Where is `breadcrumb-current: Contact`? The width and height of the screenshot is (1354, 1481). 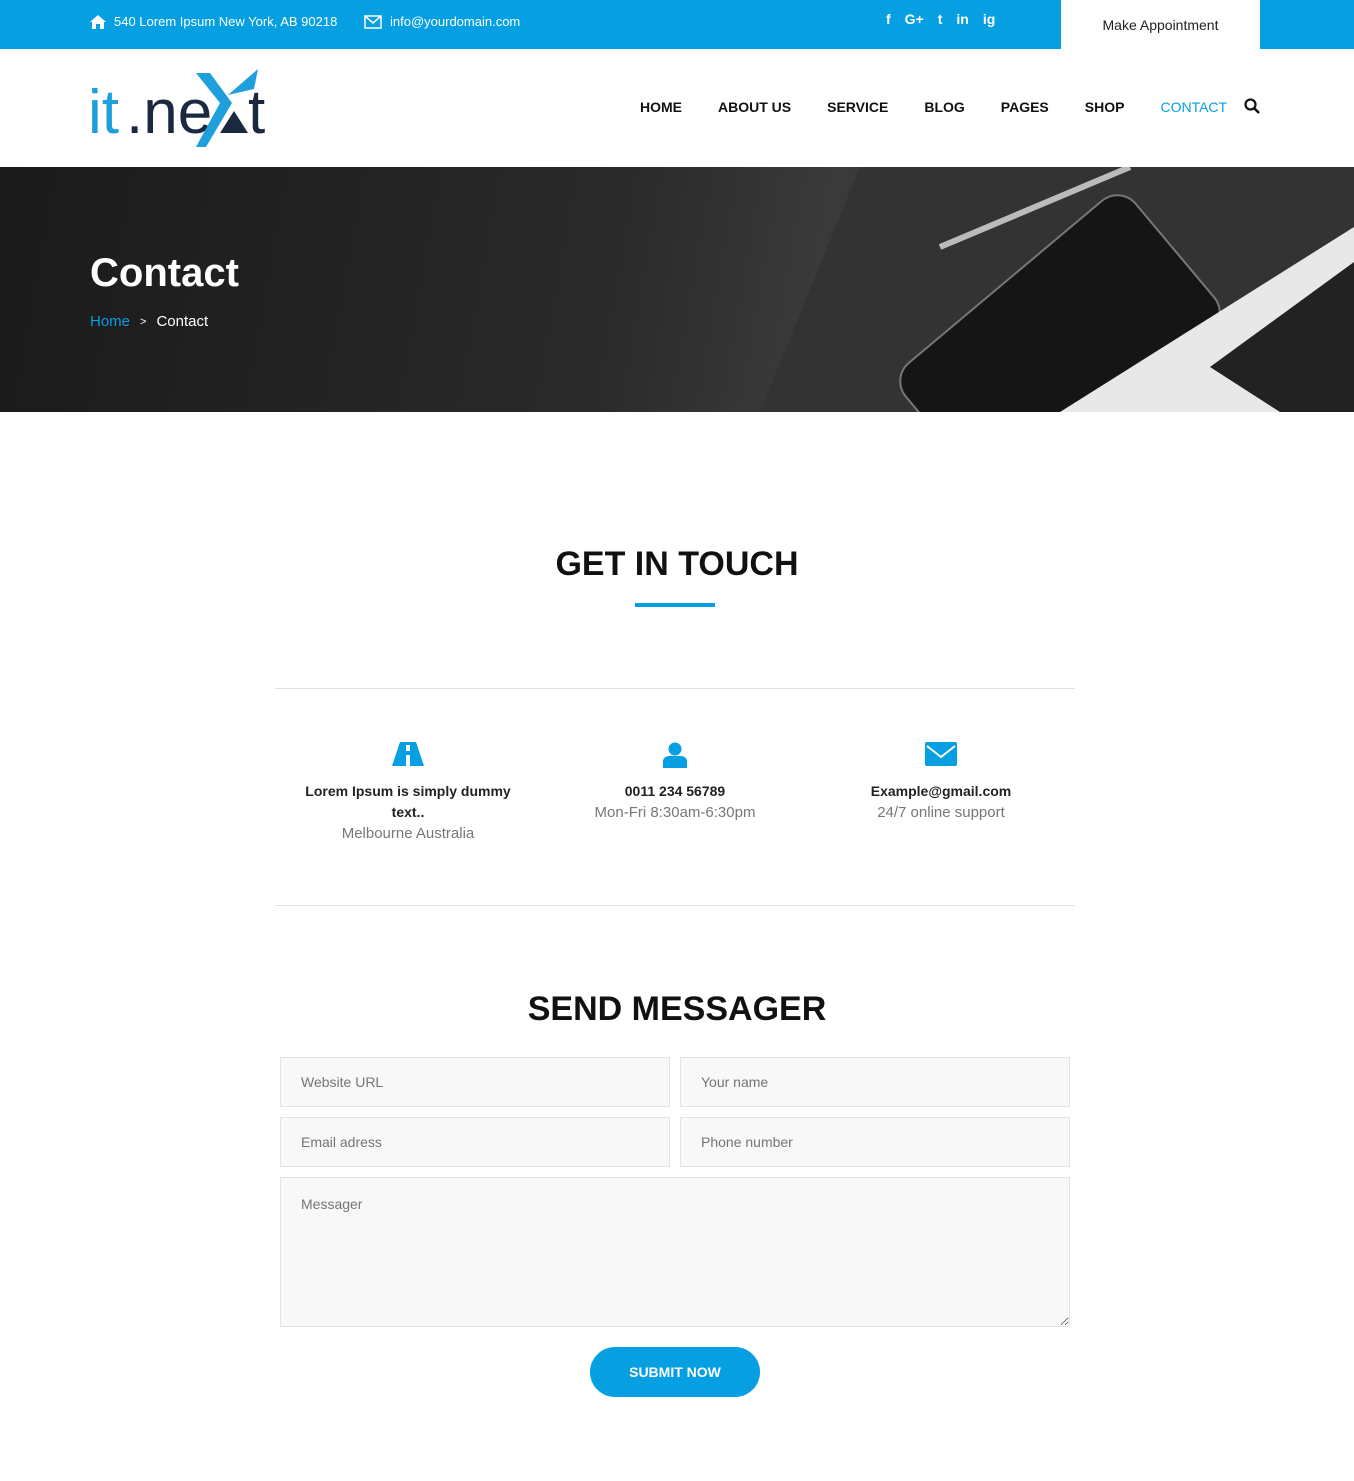
breadcrumb-current: Contact is located at coordinates (182, 321).